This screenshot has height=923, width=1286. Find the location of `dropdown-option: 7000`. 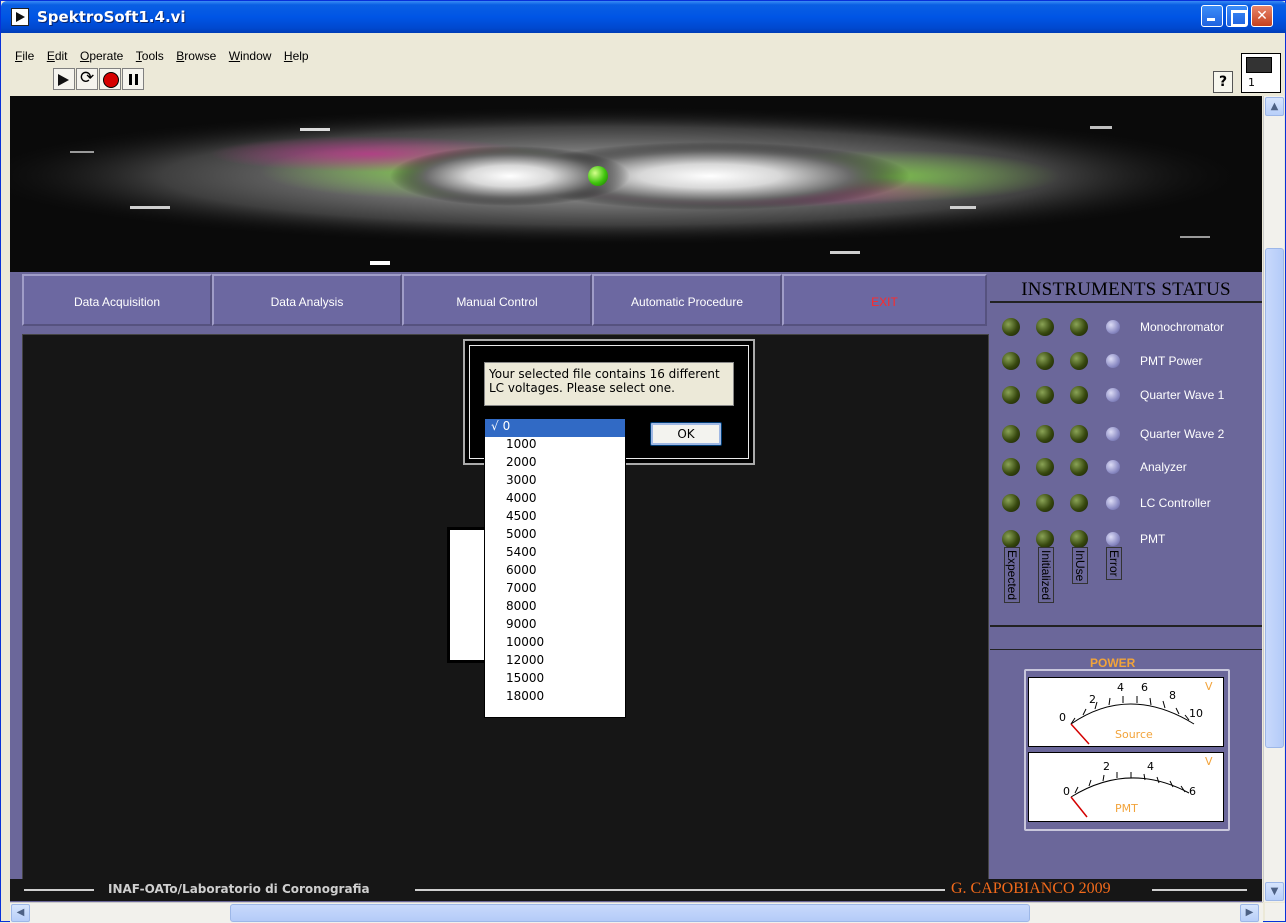

dropdown-option: 7000 is located at coordinates (555, 590).